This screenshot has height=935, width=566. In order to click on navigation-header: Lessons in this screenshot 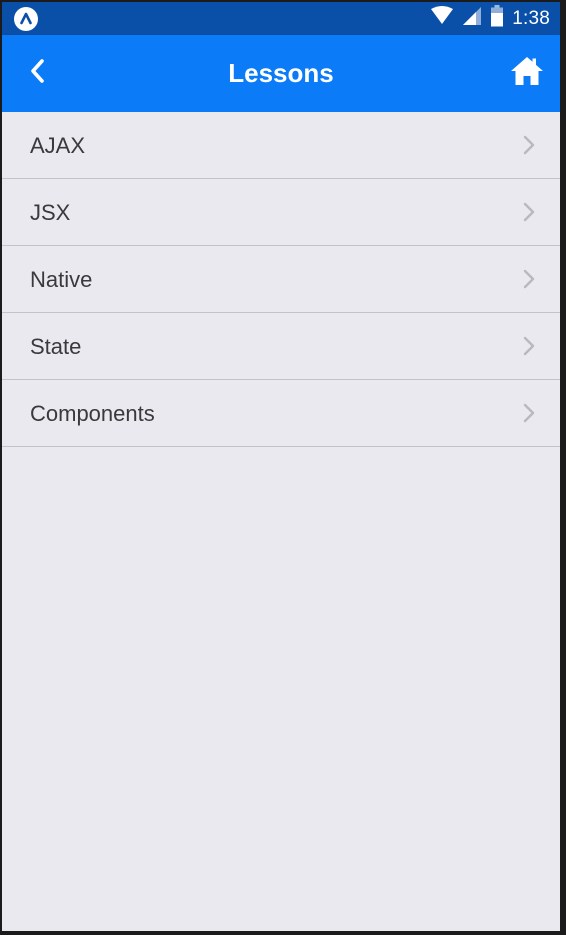, I will do `click(281, 73)`.